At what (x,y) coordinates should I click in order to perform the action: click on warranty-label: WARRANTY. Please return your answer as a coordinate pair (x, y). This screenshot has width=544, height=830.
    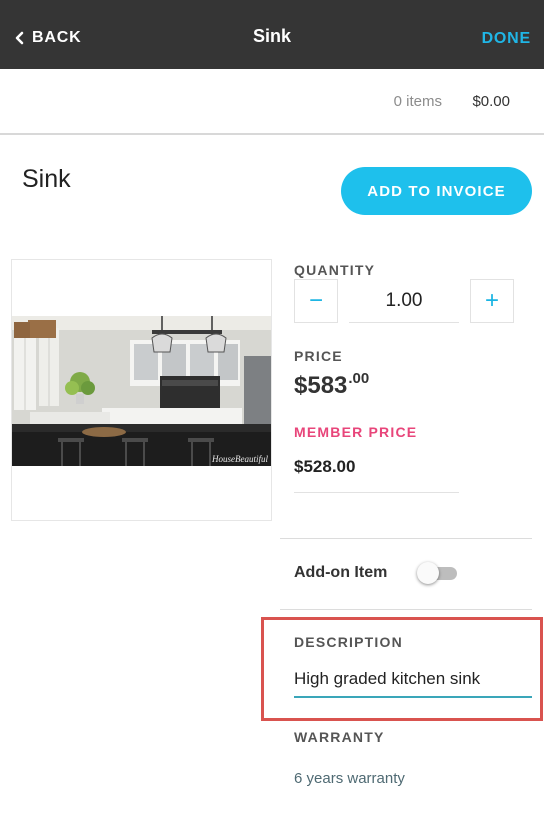
    Looking at the image, I should click on (339, 737).